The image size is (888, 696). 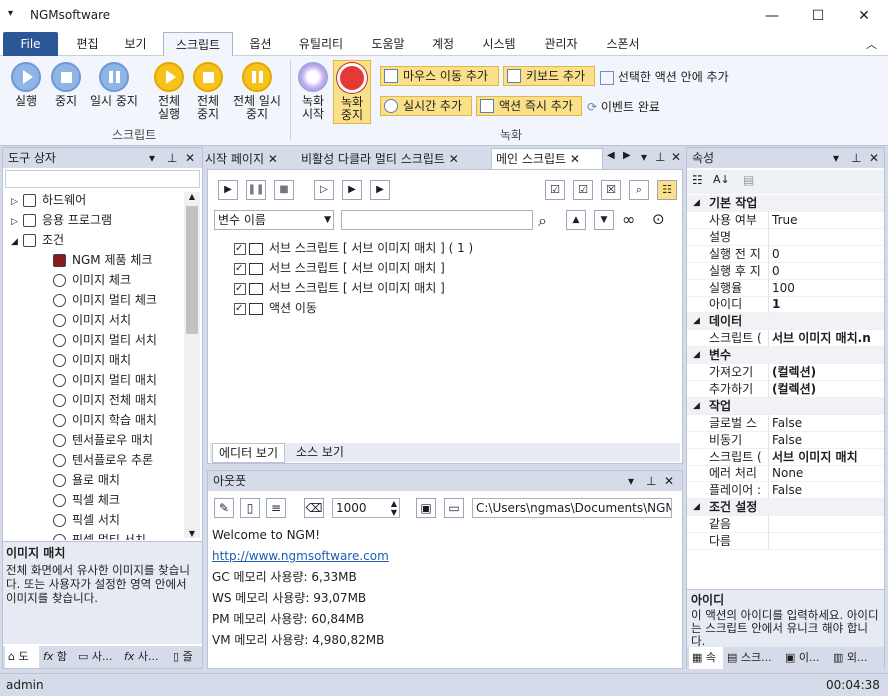 I want to click on variable-select: 변수 이름 ▼, so click(x=274, y=220).